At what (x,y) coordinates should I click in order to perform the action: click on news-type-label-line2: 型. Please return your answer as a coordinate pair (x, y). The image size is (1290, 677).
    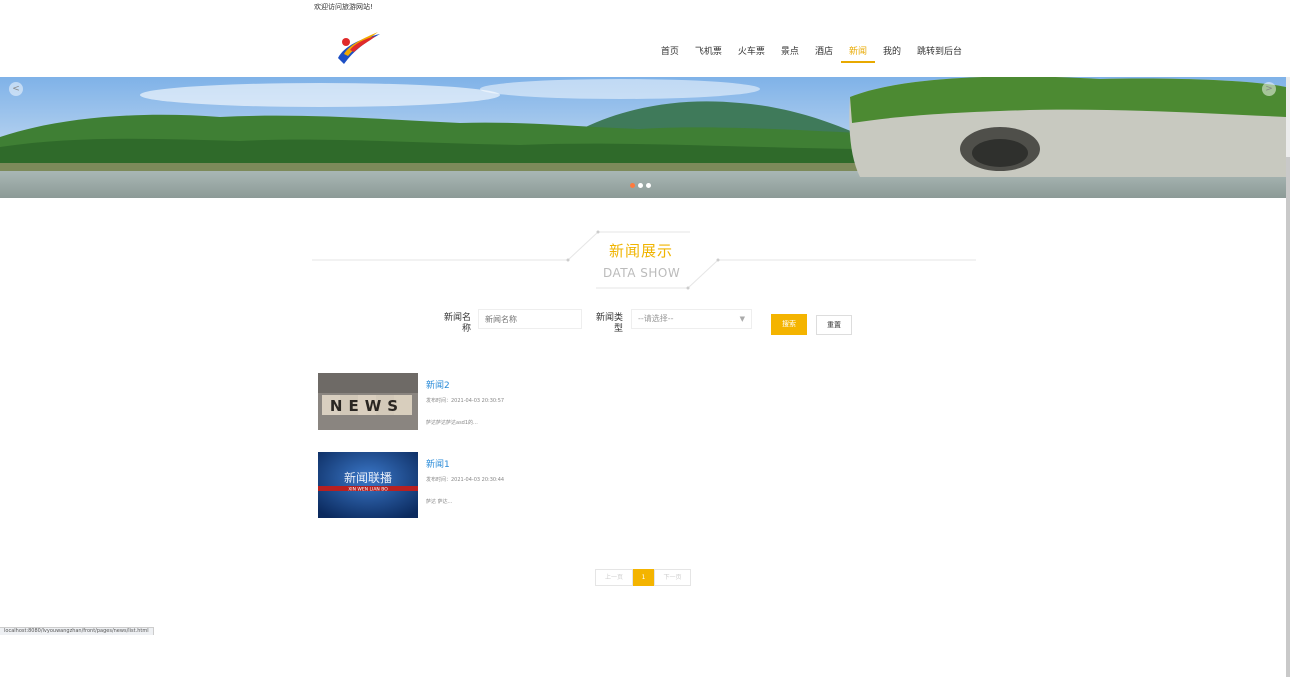
    Looking at the image, I should click on (618, 329).